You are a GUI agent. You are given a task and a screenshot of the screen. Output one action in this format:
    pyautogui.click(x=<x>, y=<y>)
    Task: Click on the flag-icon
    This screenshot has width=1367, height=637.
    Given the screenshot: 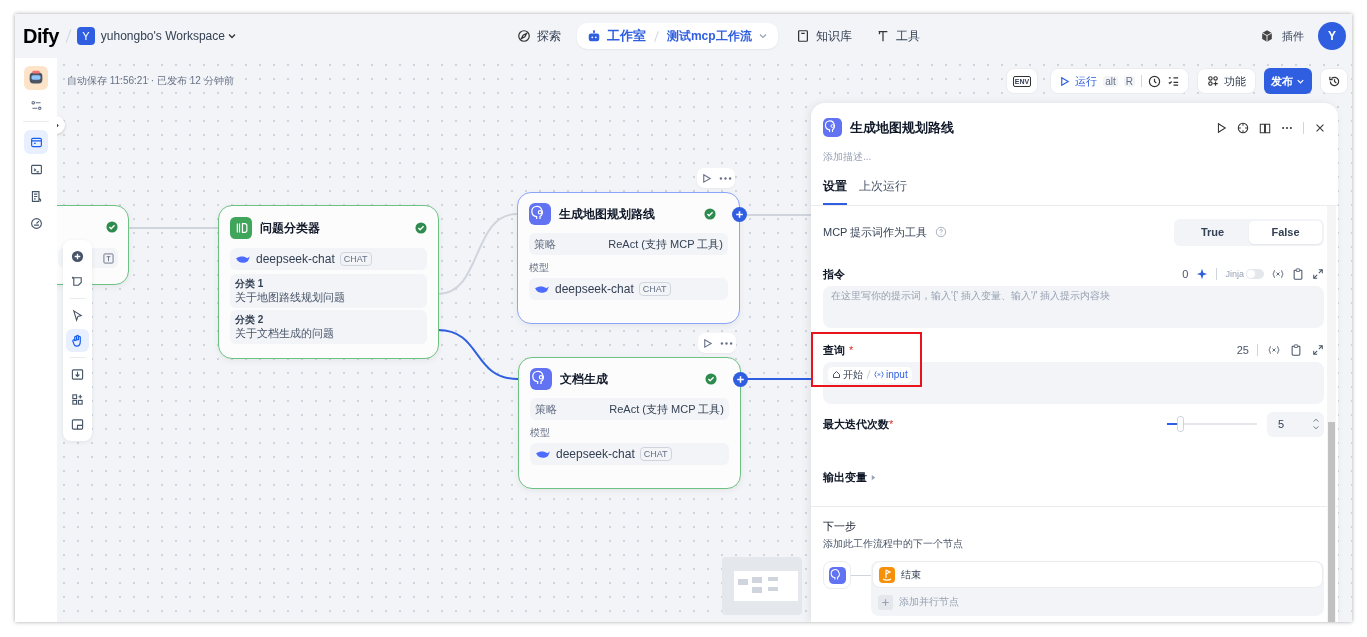 What is the action you would take?
    pyautogui.click(x=887, y=574)
    